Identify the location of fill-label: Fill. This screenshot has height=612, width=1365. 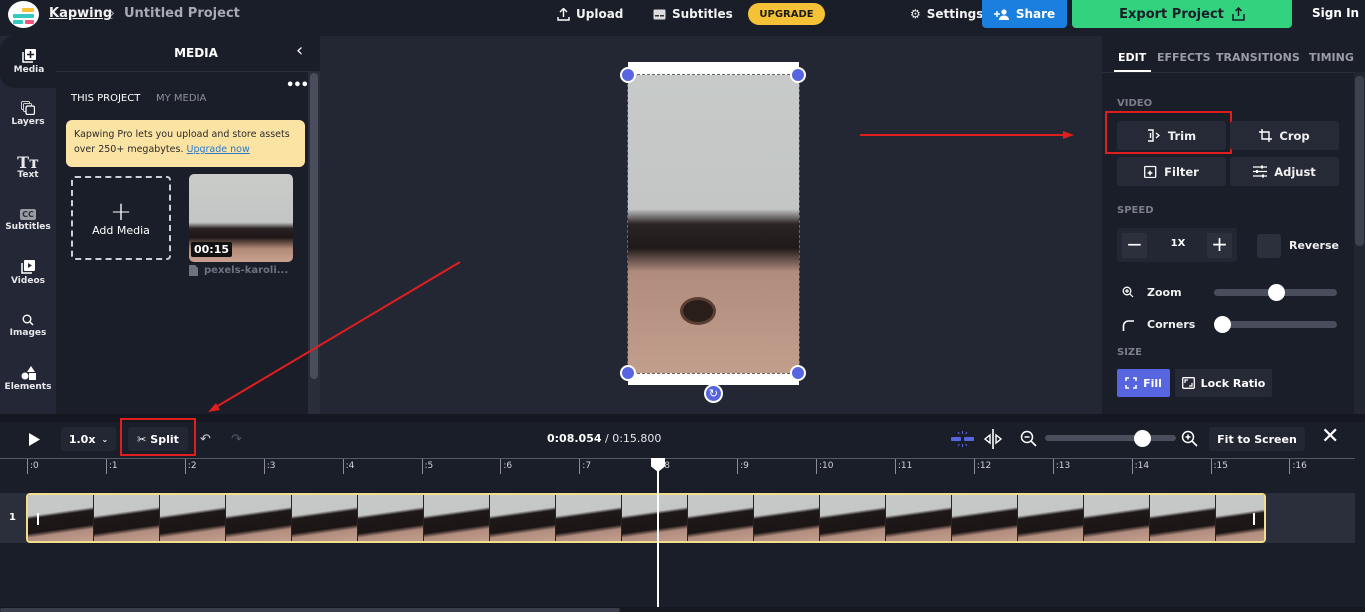
(1152, 383).